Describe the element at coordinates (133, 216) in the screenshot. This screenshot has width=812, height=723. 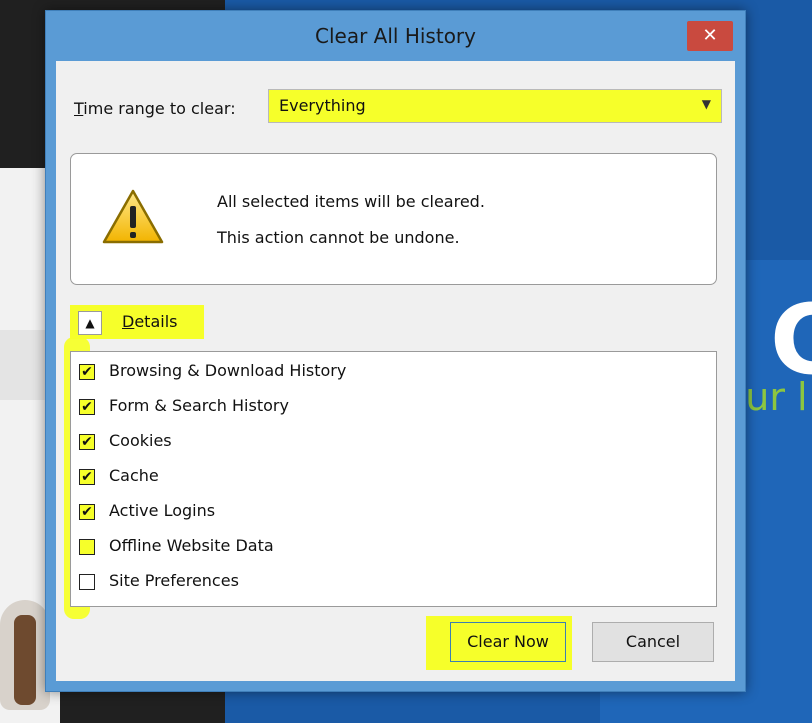
I see `warning-icon` at that location.